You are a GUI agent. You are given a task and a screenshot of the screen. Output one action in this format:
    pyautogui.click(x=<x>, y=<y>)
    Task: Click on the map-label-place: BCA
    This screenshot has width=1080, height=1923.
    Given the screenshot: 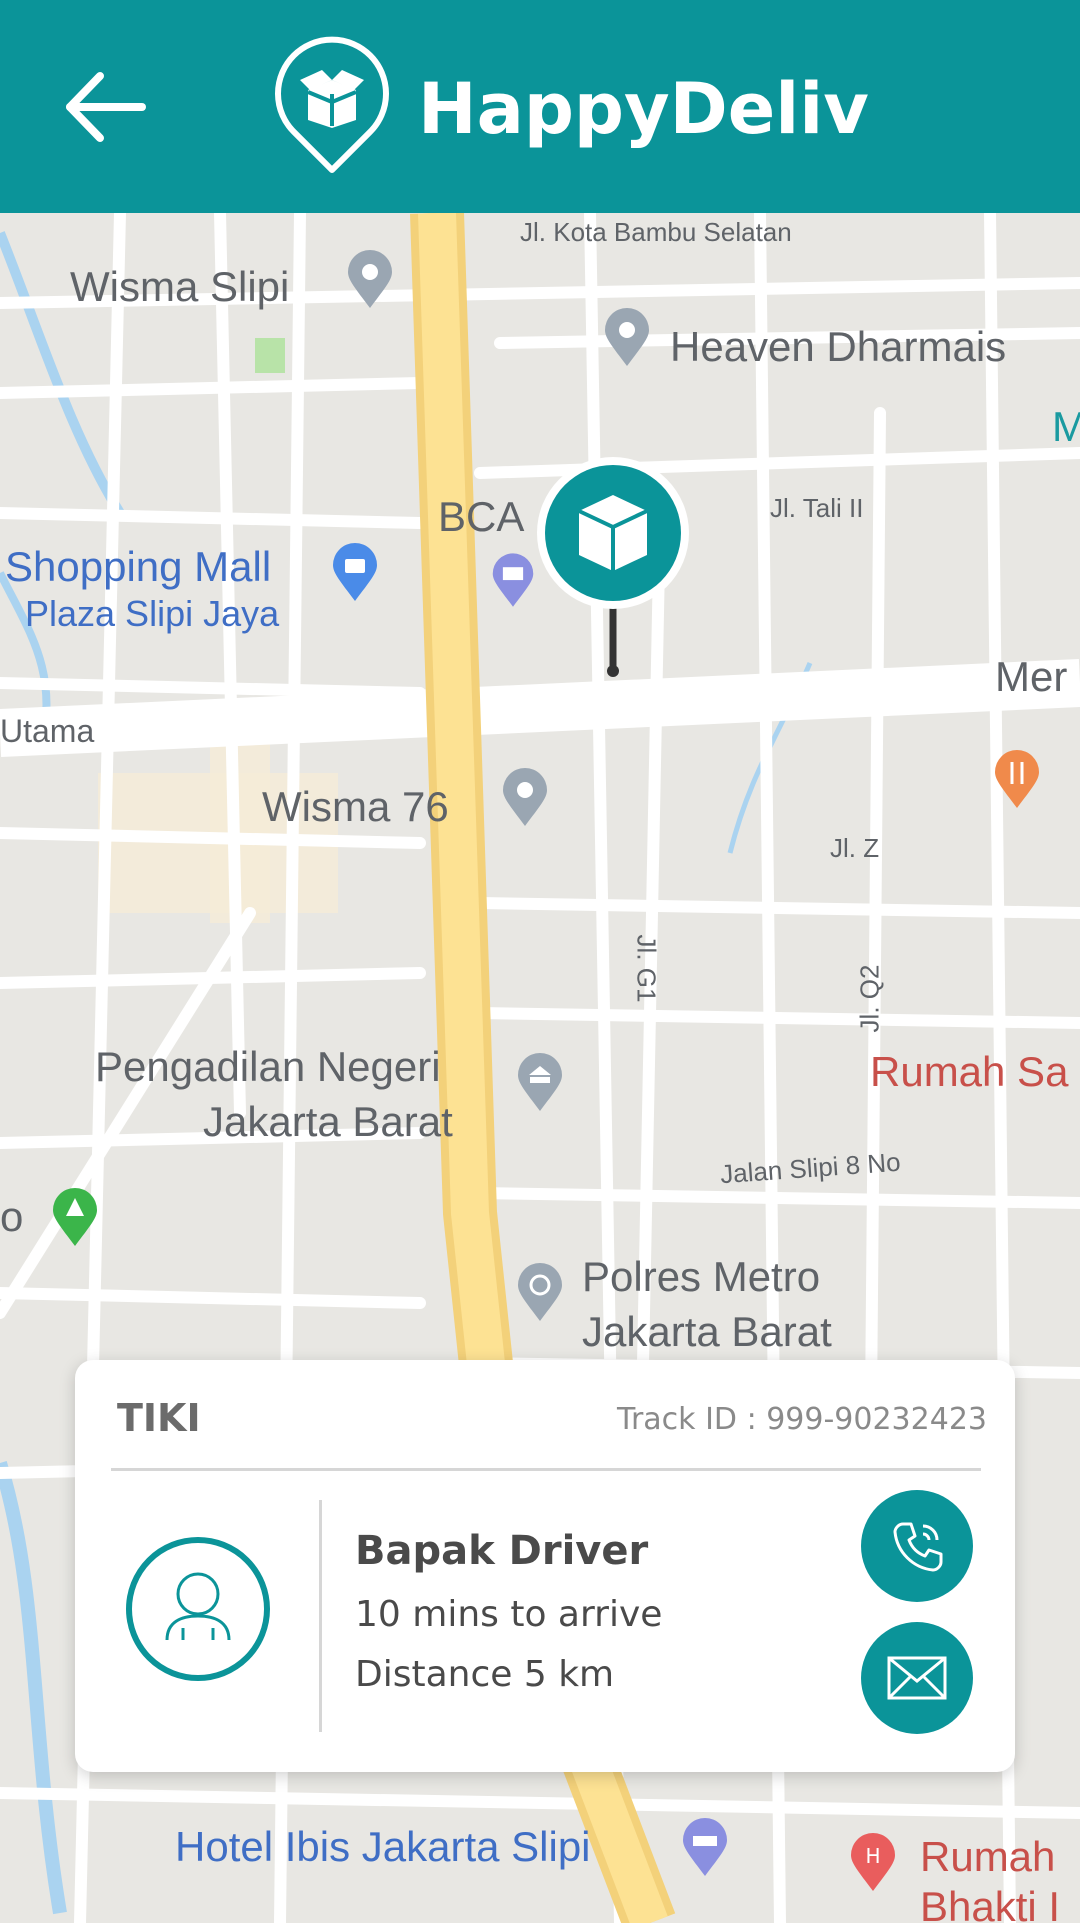 What is the action you would take?
    pyautogui.click(x=481, y=516)
    